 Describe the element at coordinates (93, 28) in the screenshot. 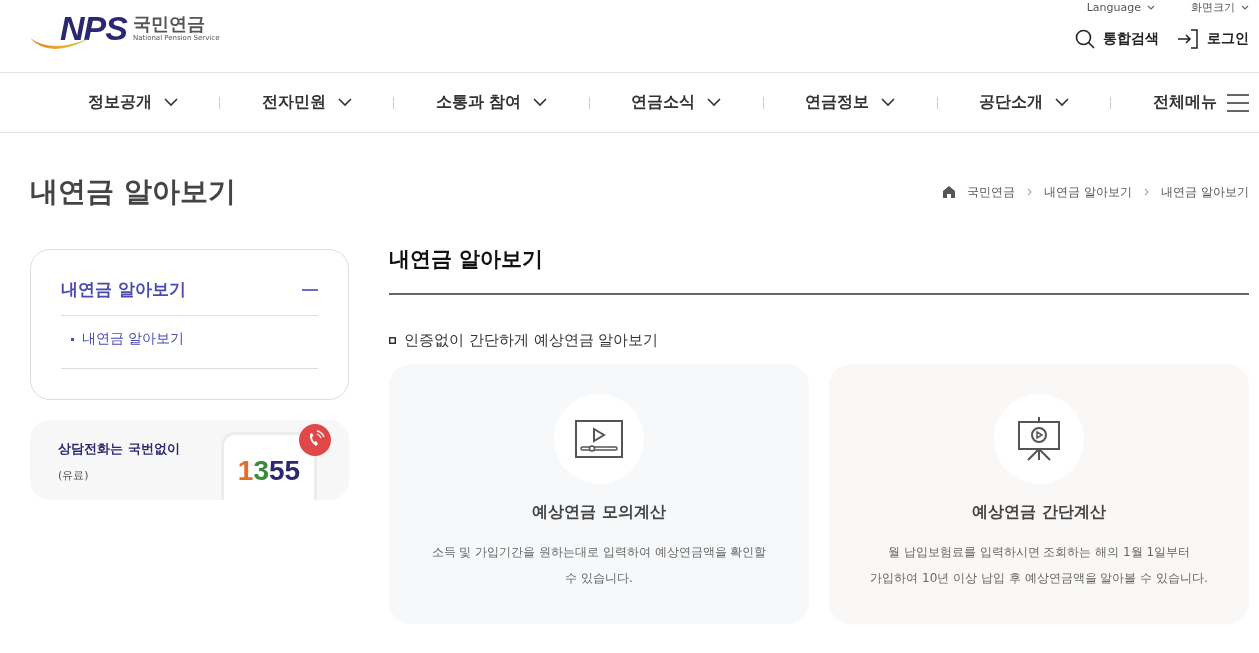

I see `logo-mark: NPS` at that location.